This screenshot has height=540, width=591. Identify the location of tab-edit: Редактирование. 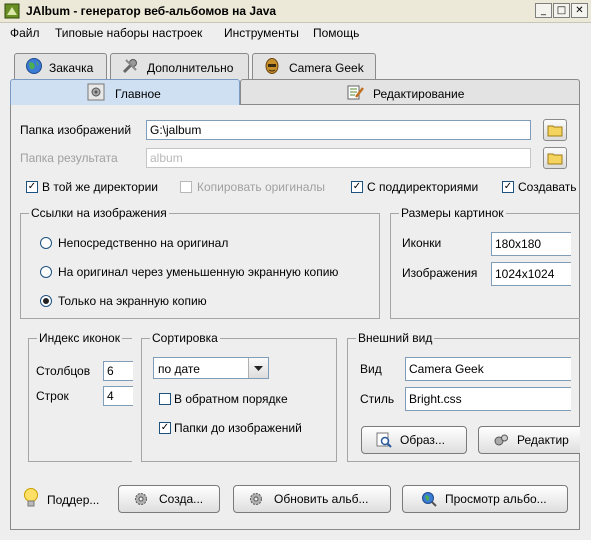
(410, 91).